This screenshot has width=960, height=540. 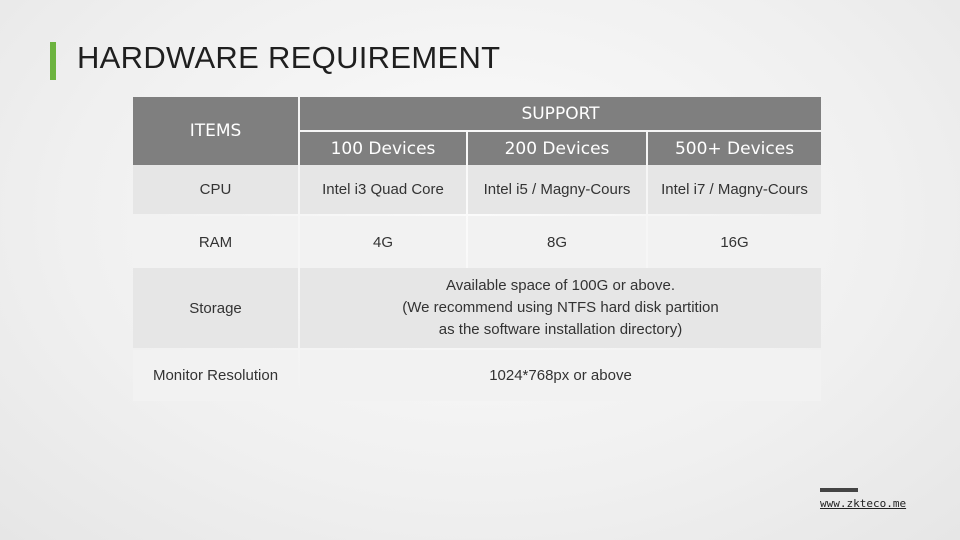 What do you see at coordinates (557, 242) in the screenshot?
I see `table-cell: 8G` at bounding box center [557, 242].